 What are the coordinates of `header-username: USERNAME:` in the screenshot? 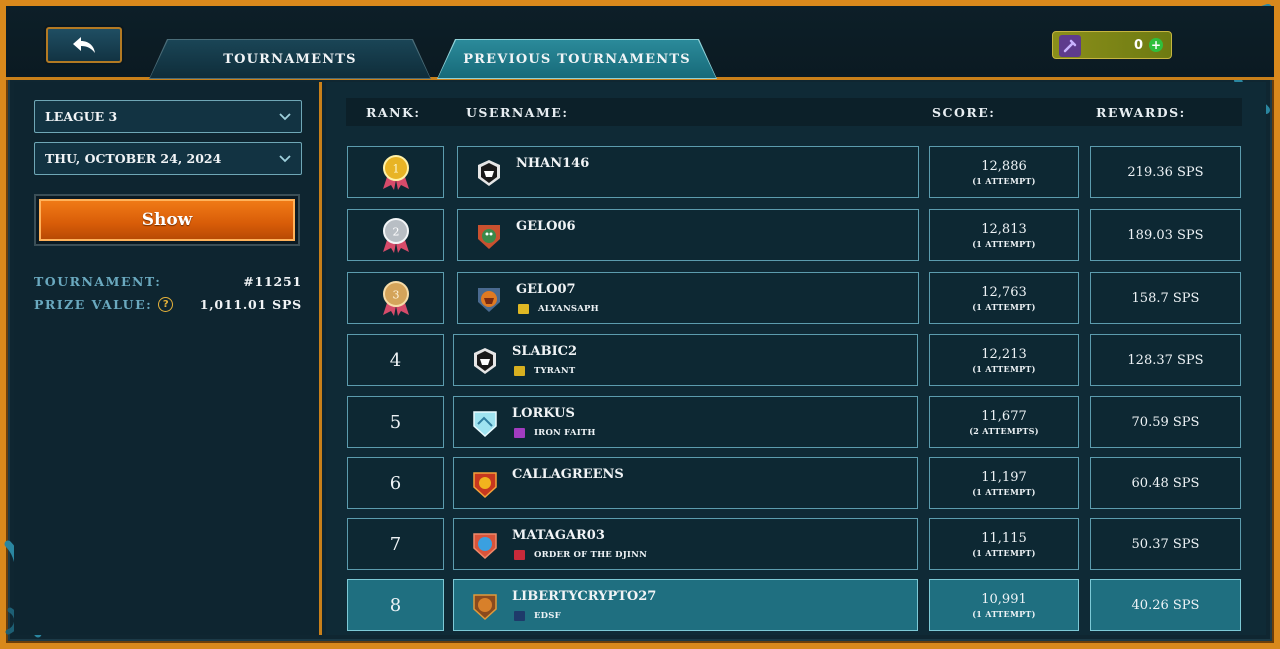 It's located at (517, 112).